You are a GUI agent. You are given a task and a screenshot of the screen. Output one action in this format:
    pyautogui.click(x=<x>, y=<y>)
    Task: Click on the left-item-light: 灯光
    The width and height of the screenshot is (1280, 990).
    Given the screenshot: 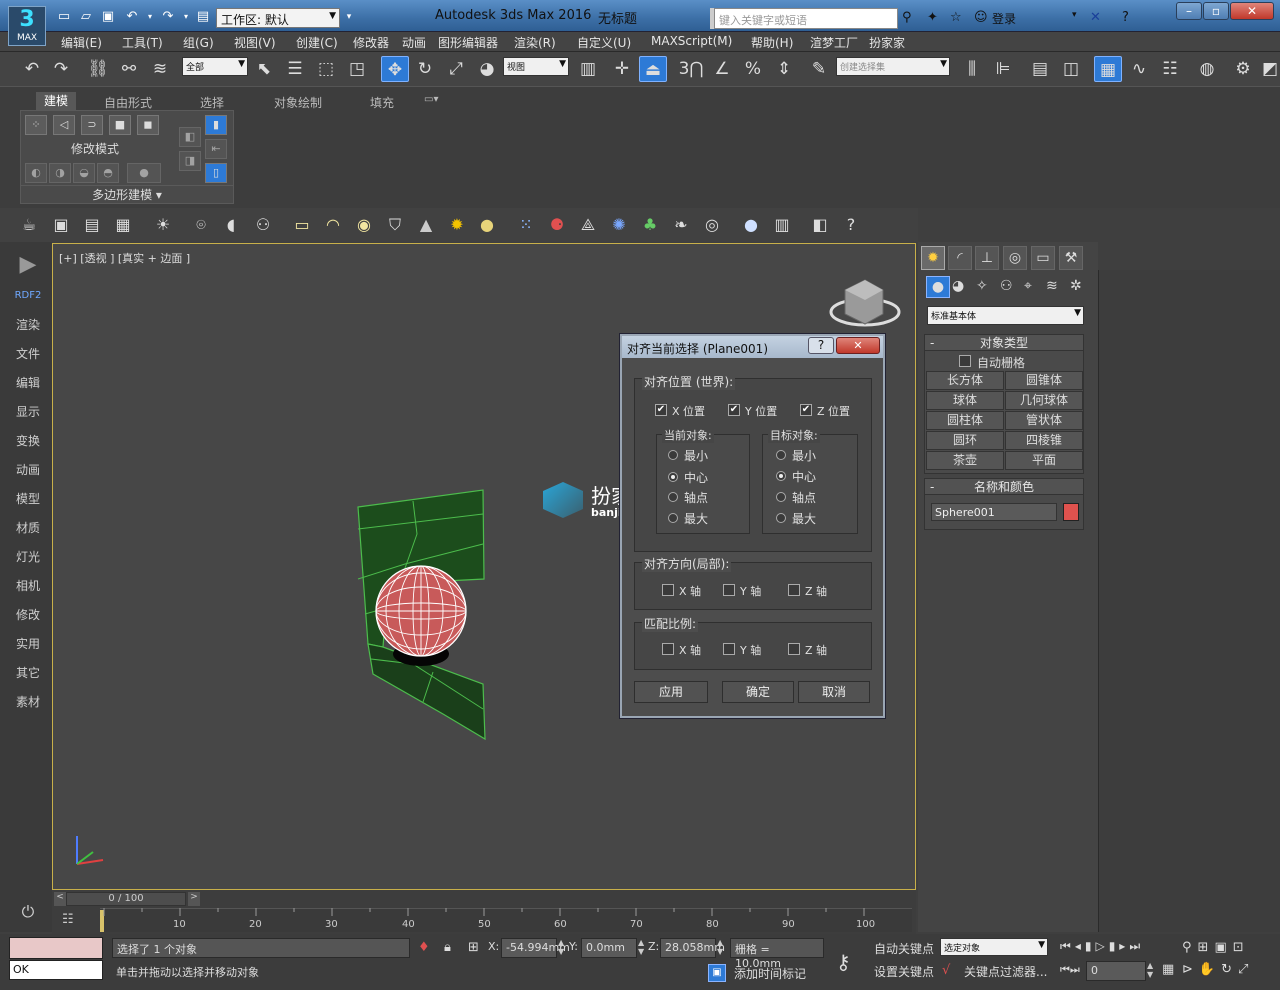 What is the action you would take?
    pyautogui.click(x=28, y=556)
    